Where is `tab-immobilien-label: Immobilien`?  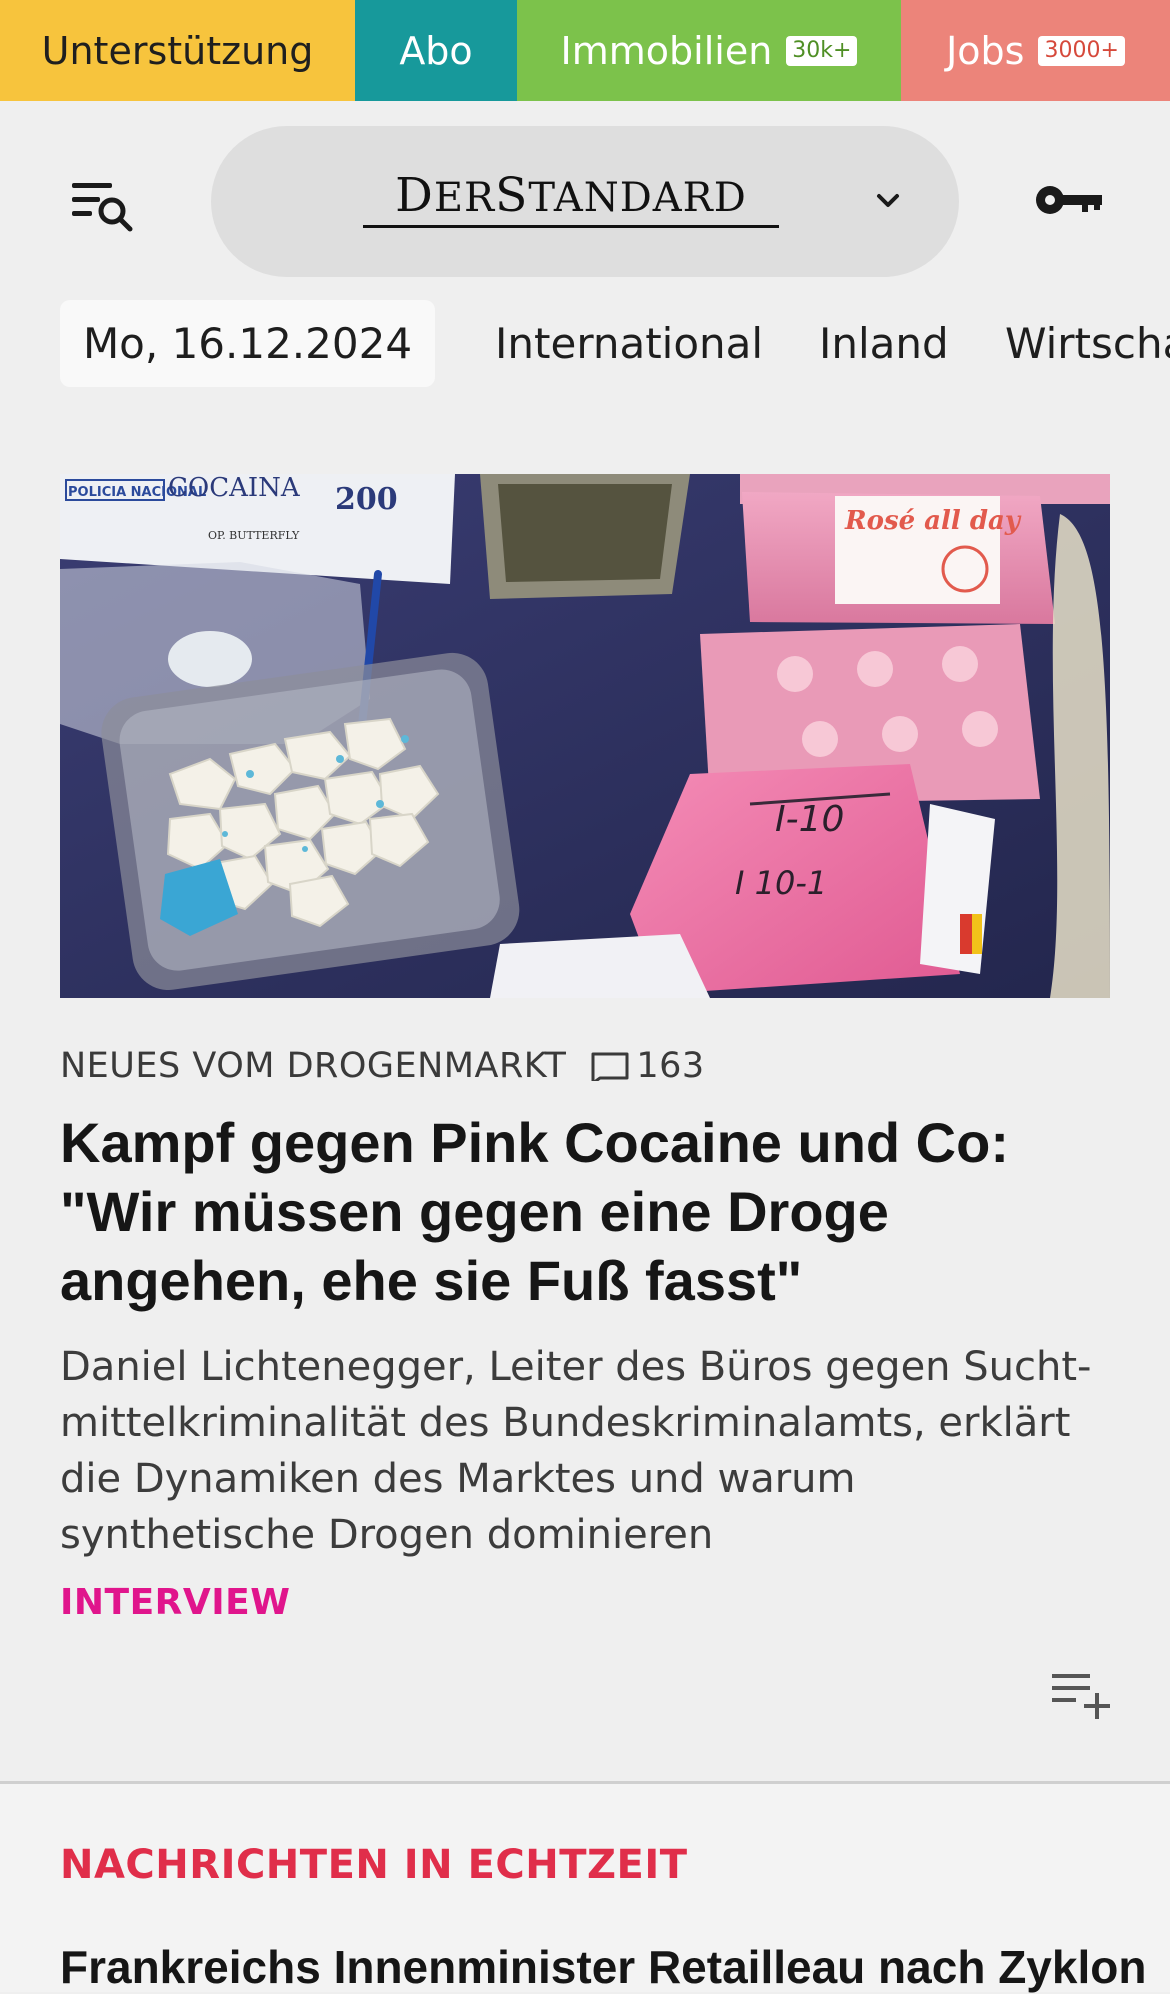 tab-immobilien-label: Immobilien is located at coordinates (666, 50).